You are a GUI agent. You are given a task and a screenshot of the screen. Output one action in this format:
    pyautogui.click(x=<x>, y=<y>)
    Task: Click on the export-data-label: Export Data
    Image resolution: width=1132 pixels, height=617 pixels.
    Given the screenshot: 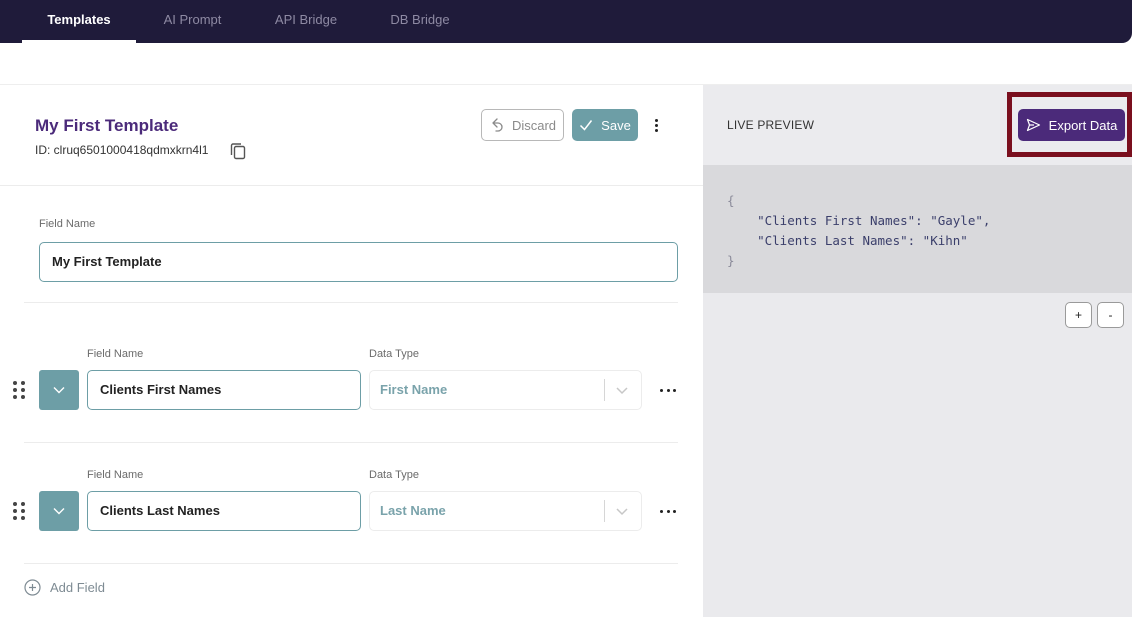 What is the action you would take?
    pyautogui.click(x=1083, y=125)
    